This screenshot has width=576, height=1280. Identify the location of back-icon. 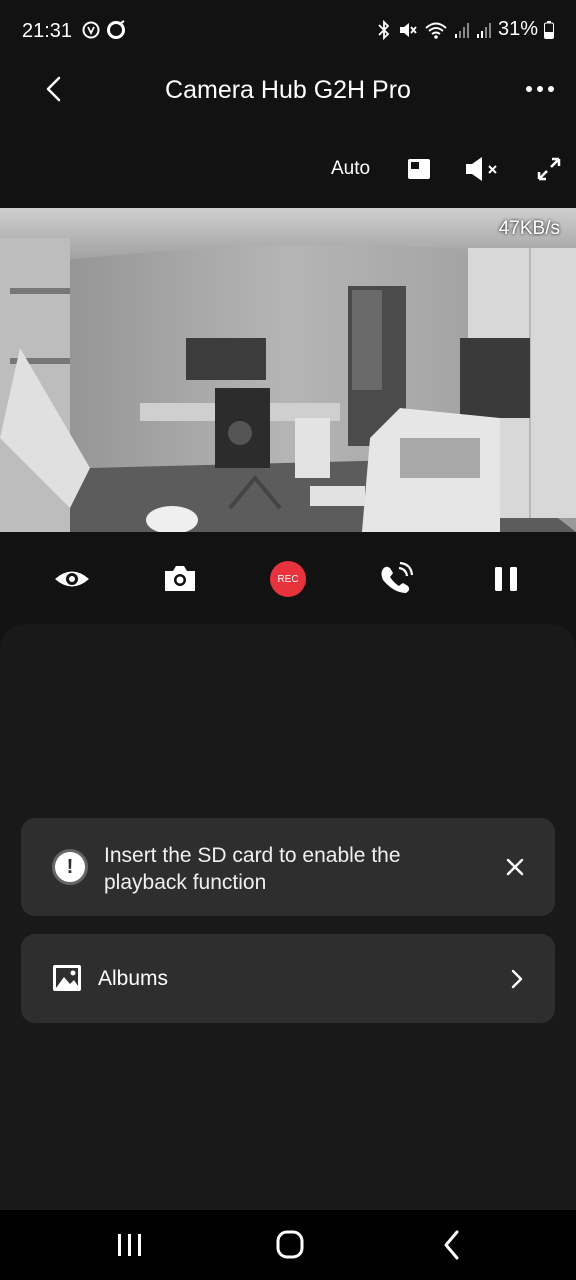
(452, 1245).